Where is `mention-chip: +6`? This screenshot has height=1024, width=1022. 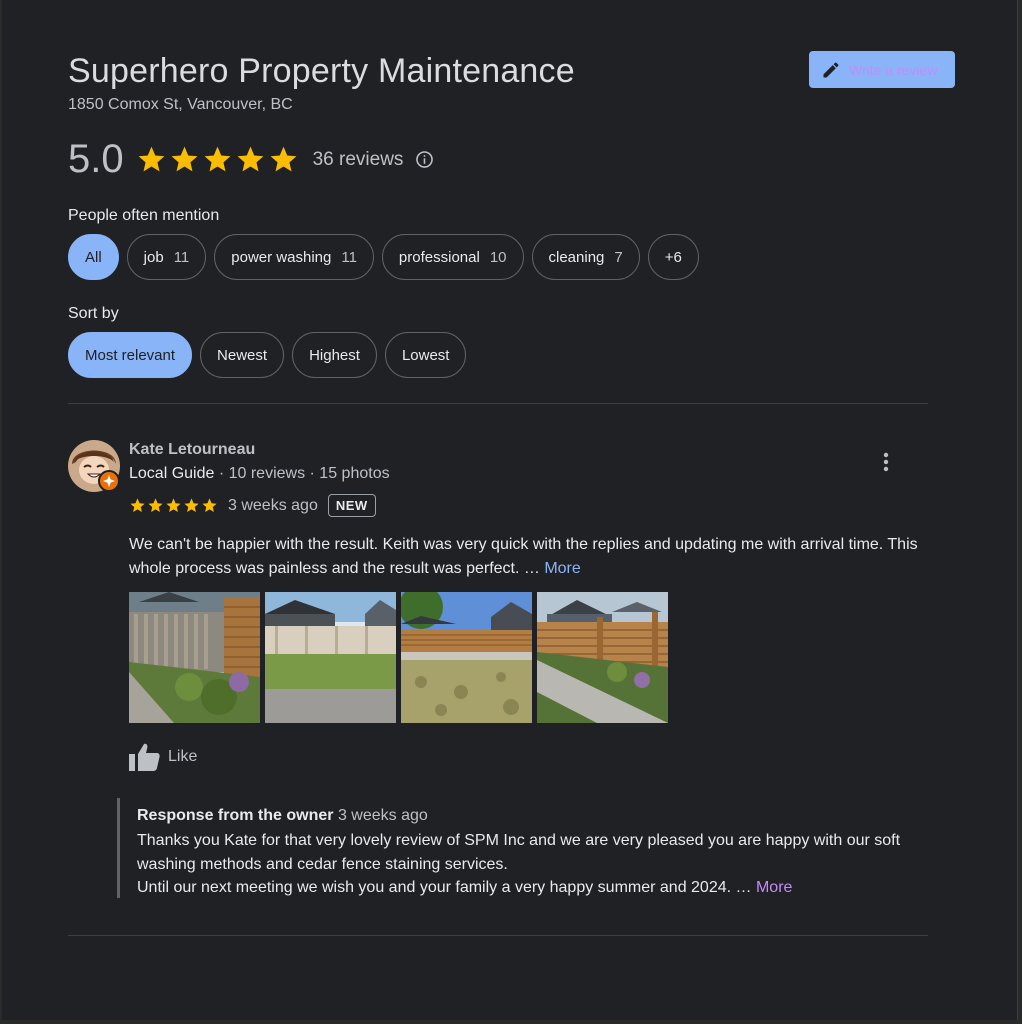
mention-chip: +6 is located at coordinates (673, 257).